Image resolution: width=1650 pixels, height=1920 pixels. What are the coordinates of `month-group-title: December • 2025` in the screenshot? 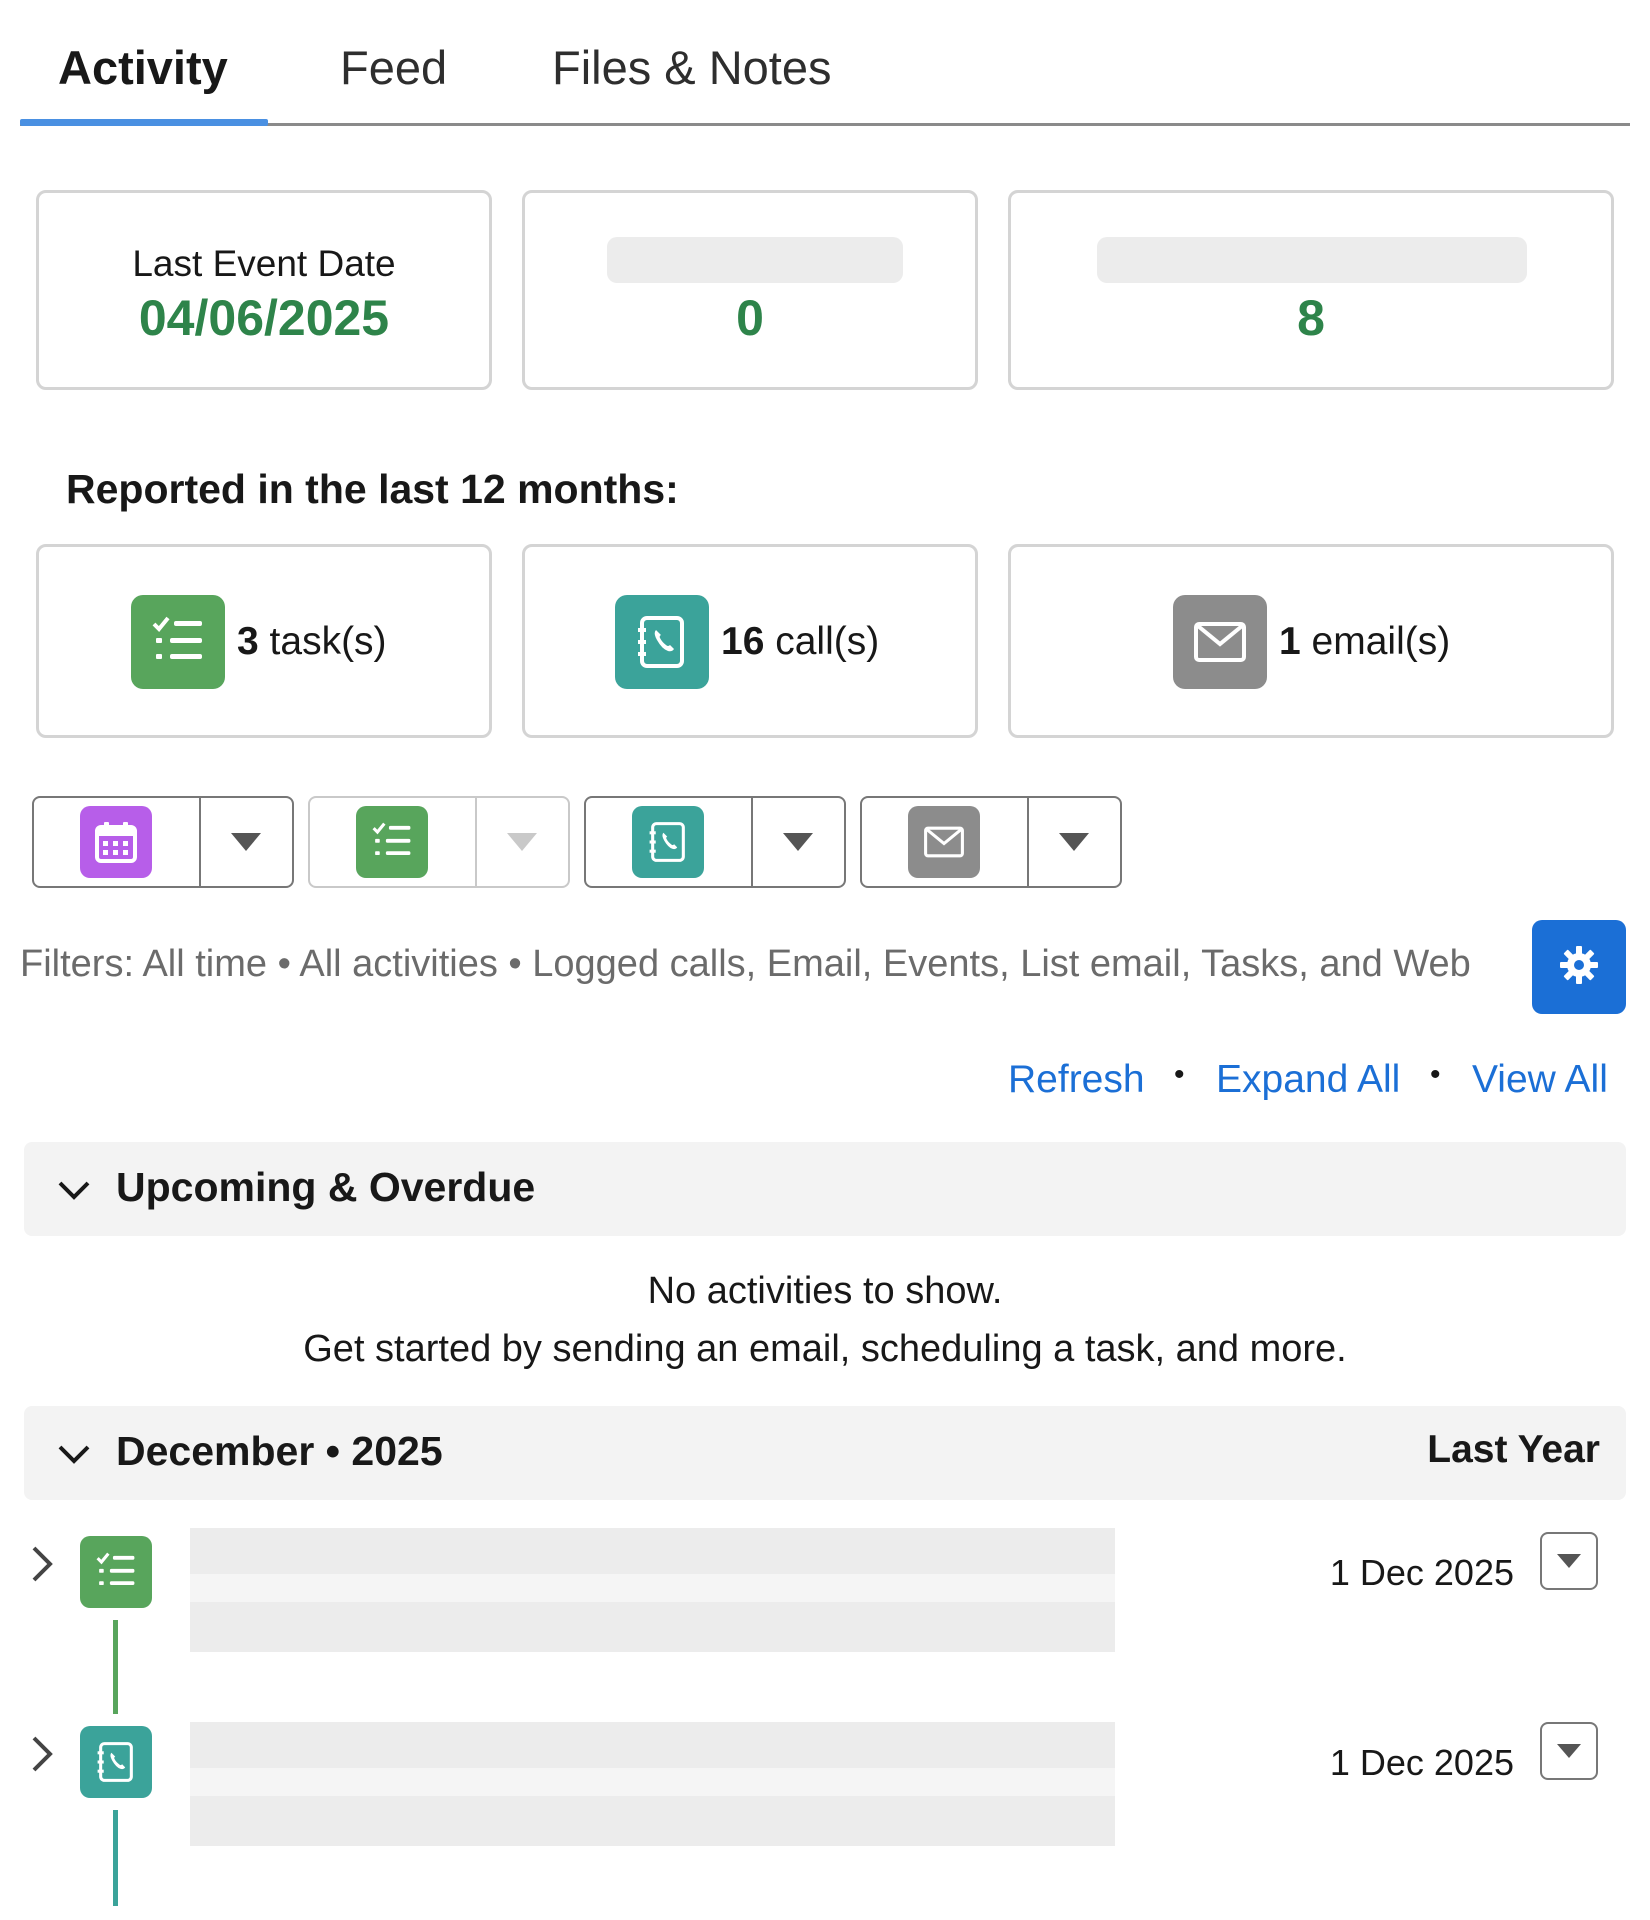 It's located at (279, 1451).